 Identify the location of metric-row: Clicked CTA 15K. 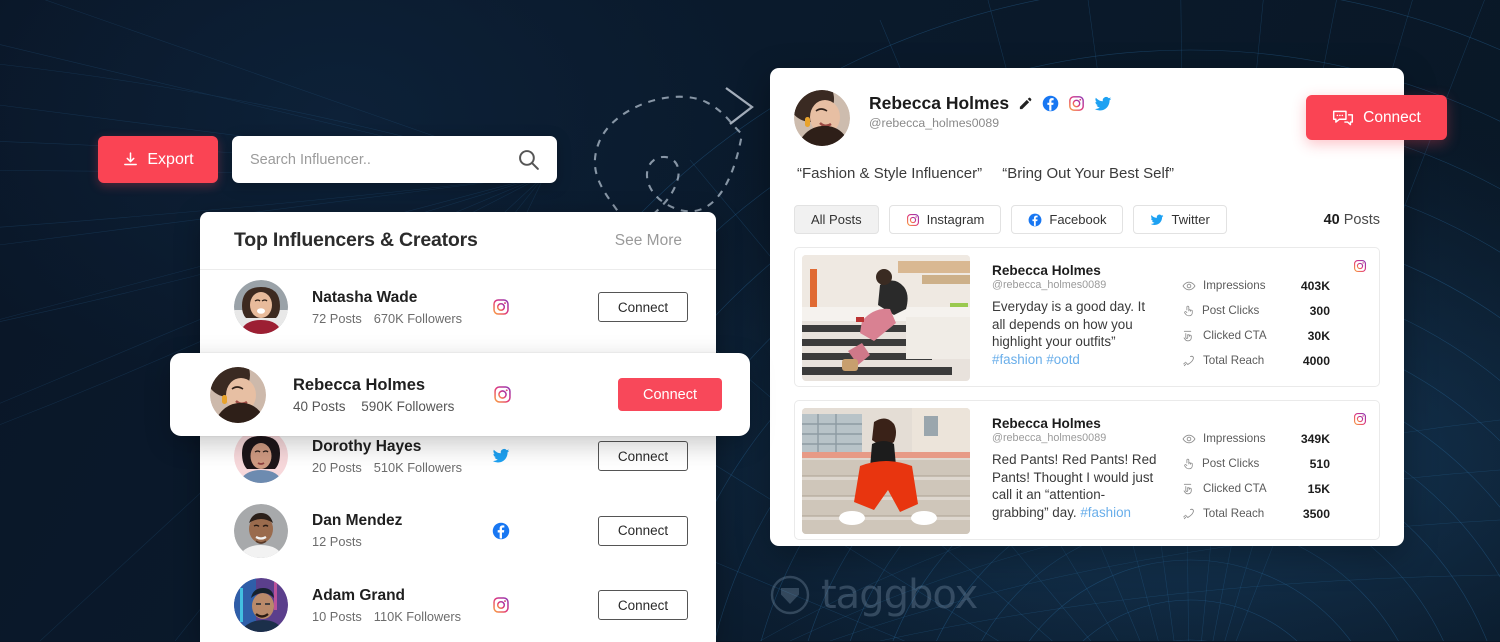
(1256, 488).